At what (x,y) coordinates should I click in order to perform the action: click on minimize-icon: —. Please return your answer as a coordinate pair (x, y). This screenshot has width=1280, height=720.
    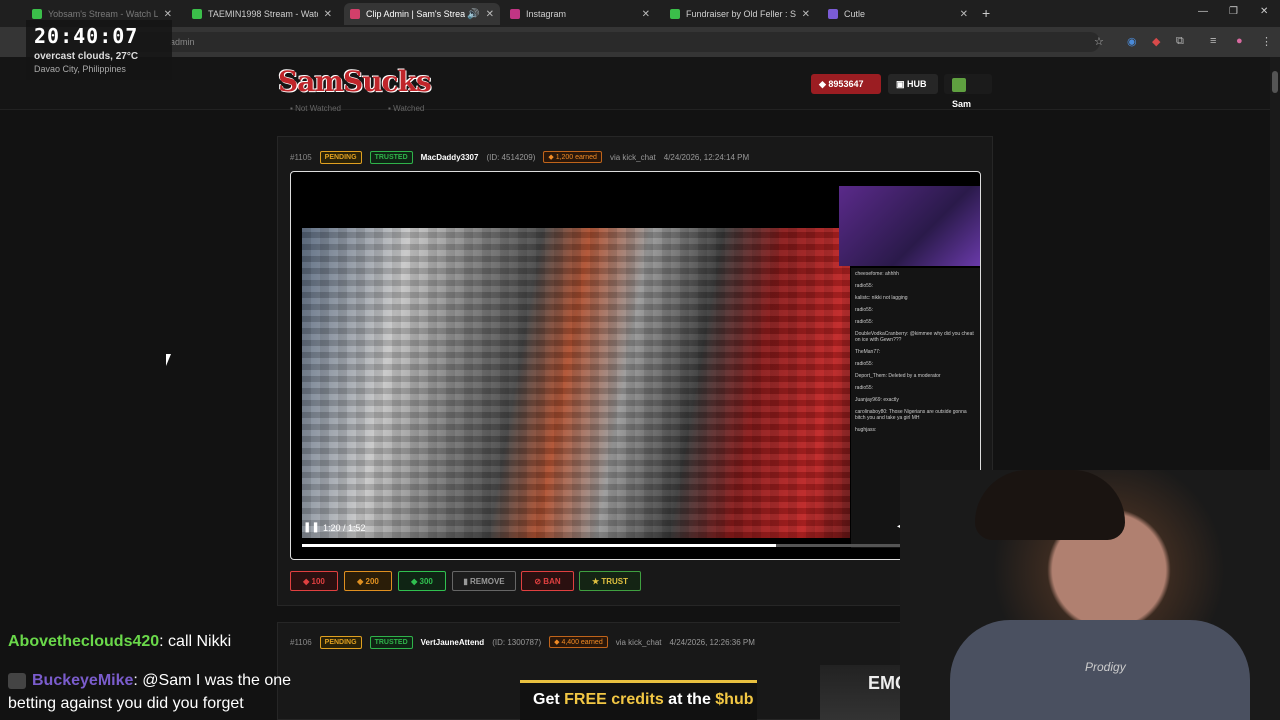
    Looking at the image, I should click on (1203, 11).